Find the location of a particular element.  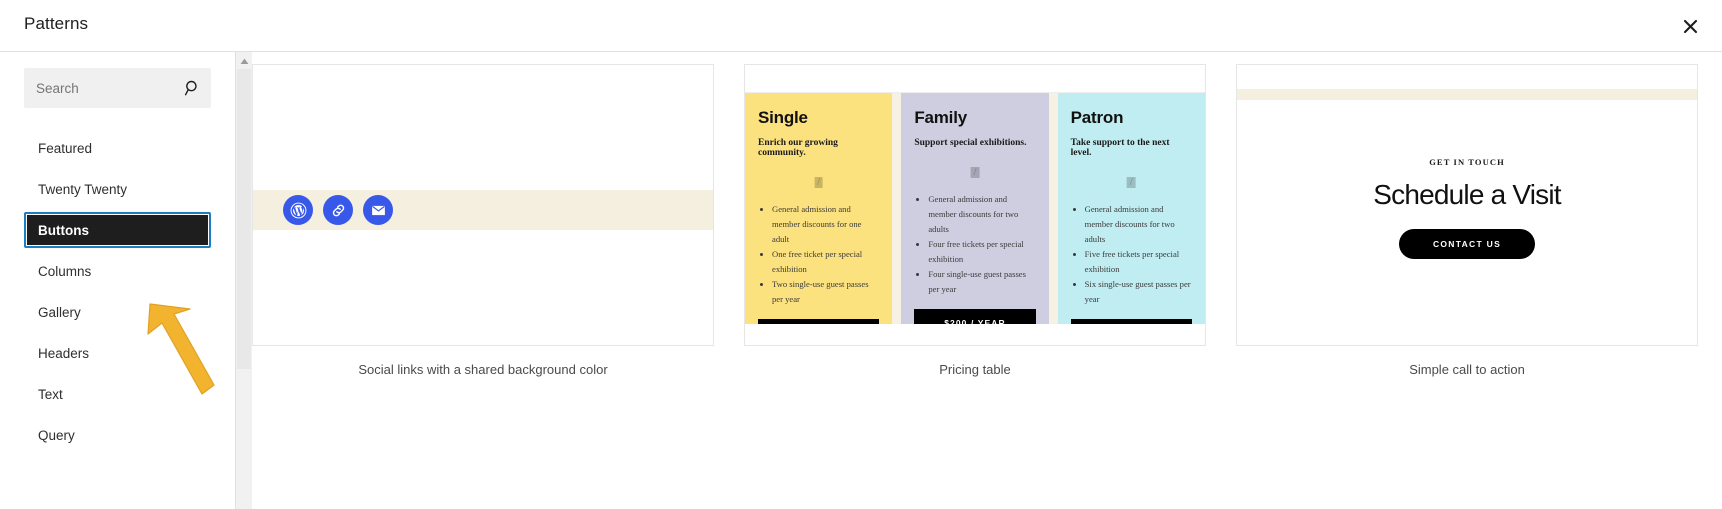

link-icon is located at coordinates (338, 210).